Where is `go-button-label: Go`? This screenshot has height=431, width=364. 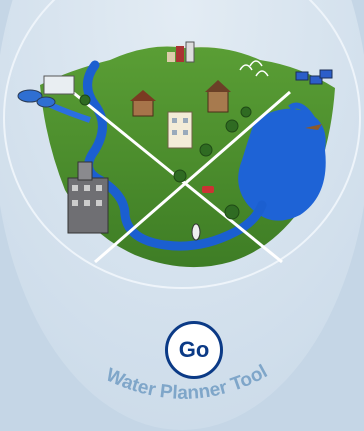
go-button-label: Go is located at coordinates (194, 349).